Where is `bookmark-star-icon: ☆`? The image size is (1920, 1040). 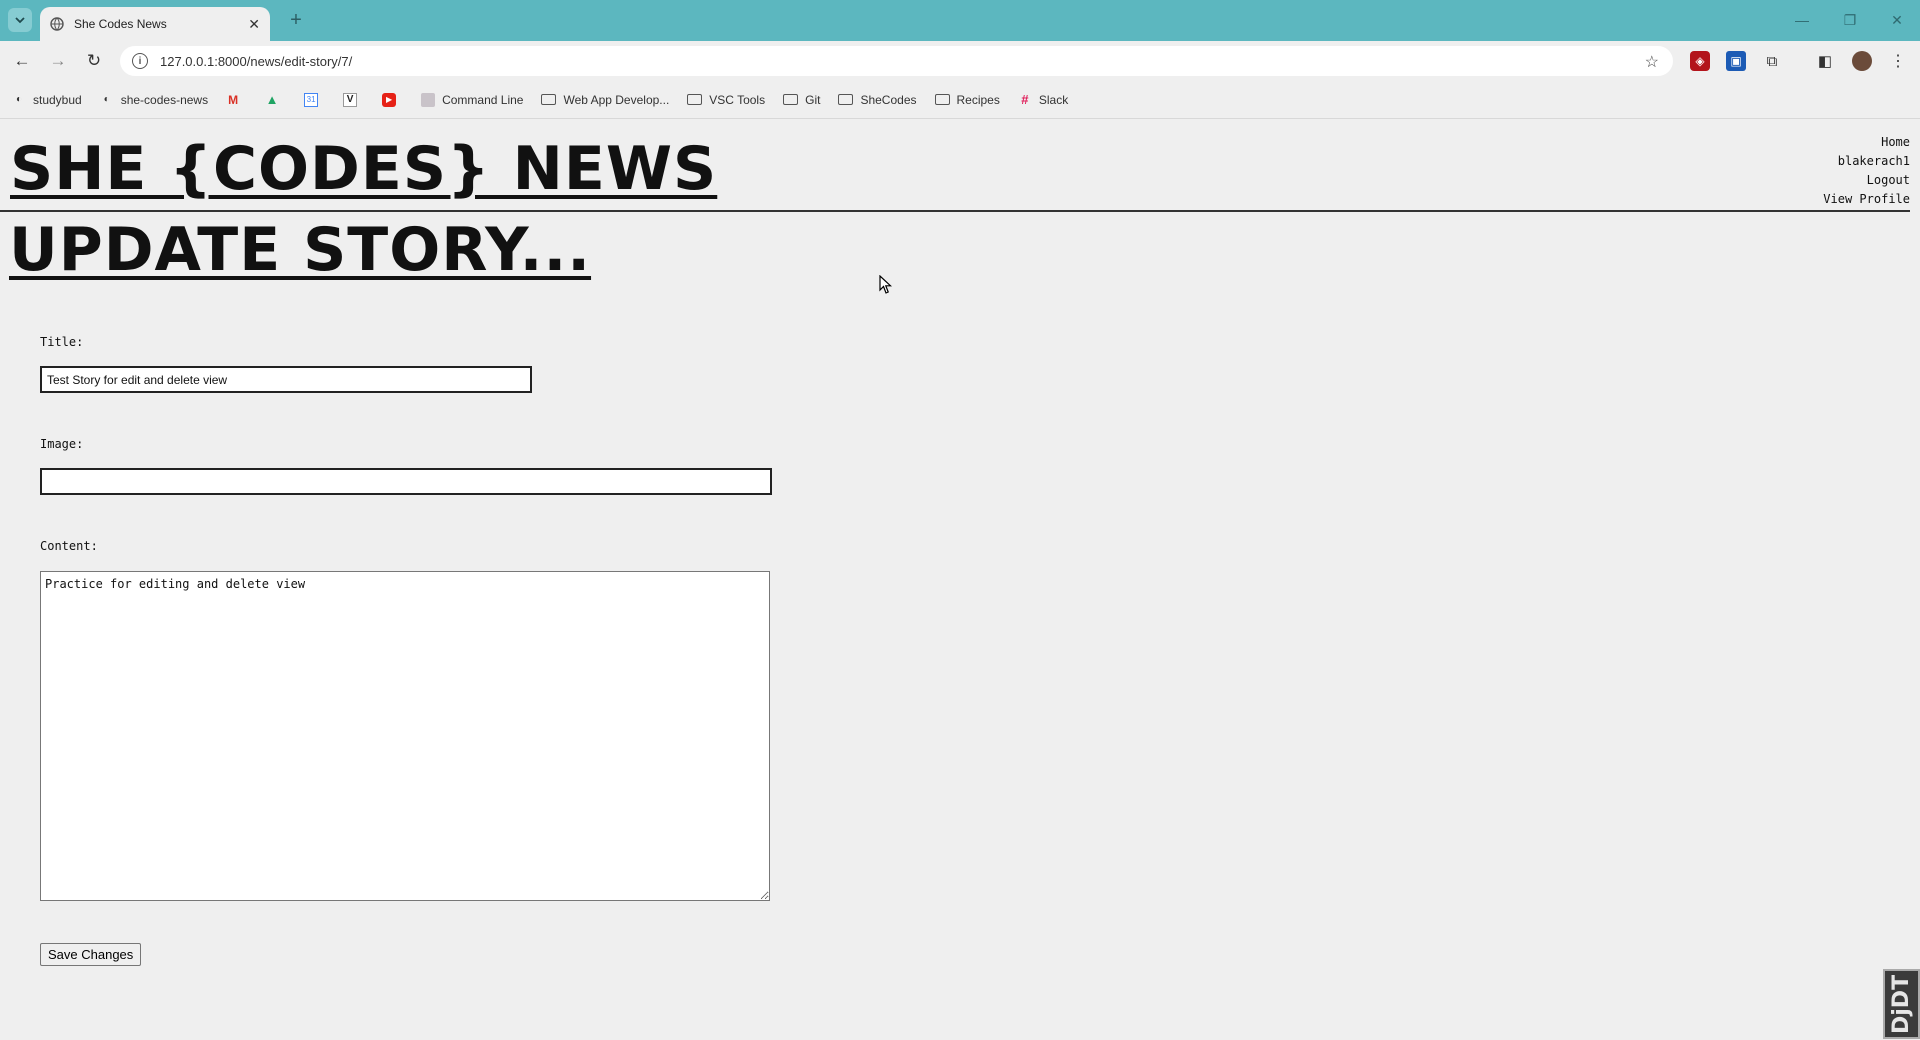 bookmark-star-icon: ☆ is located at coordinates (1652, 62).